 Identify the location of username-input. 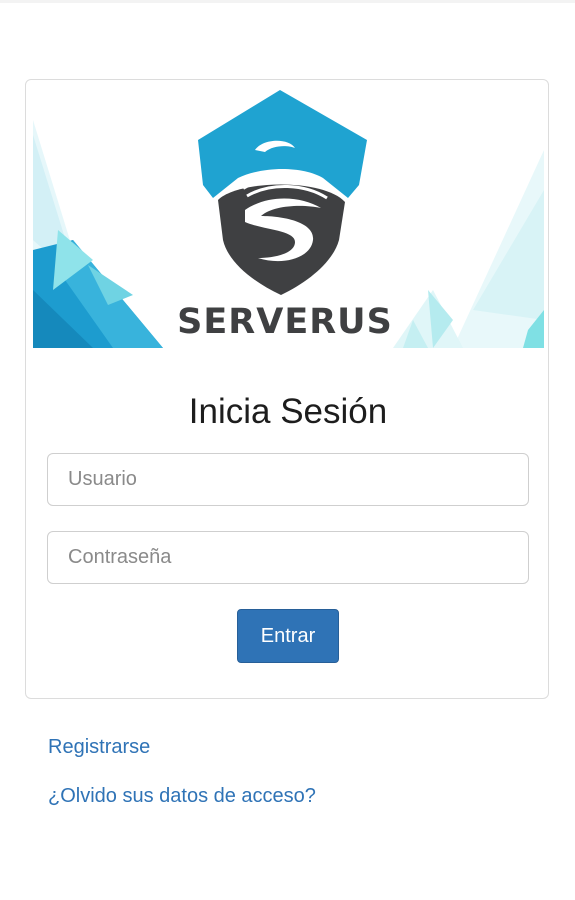
(288, 479).